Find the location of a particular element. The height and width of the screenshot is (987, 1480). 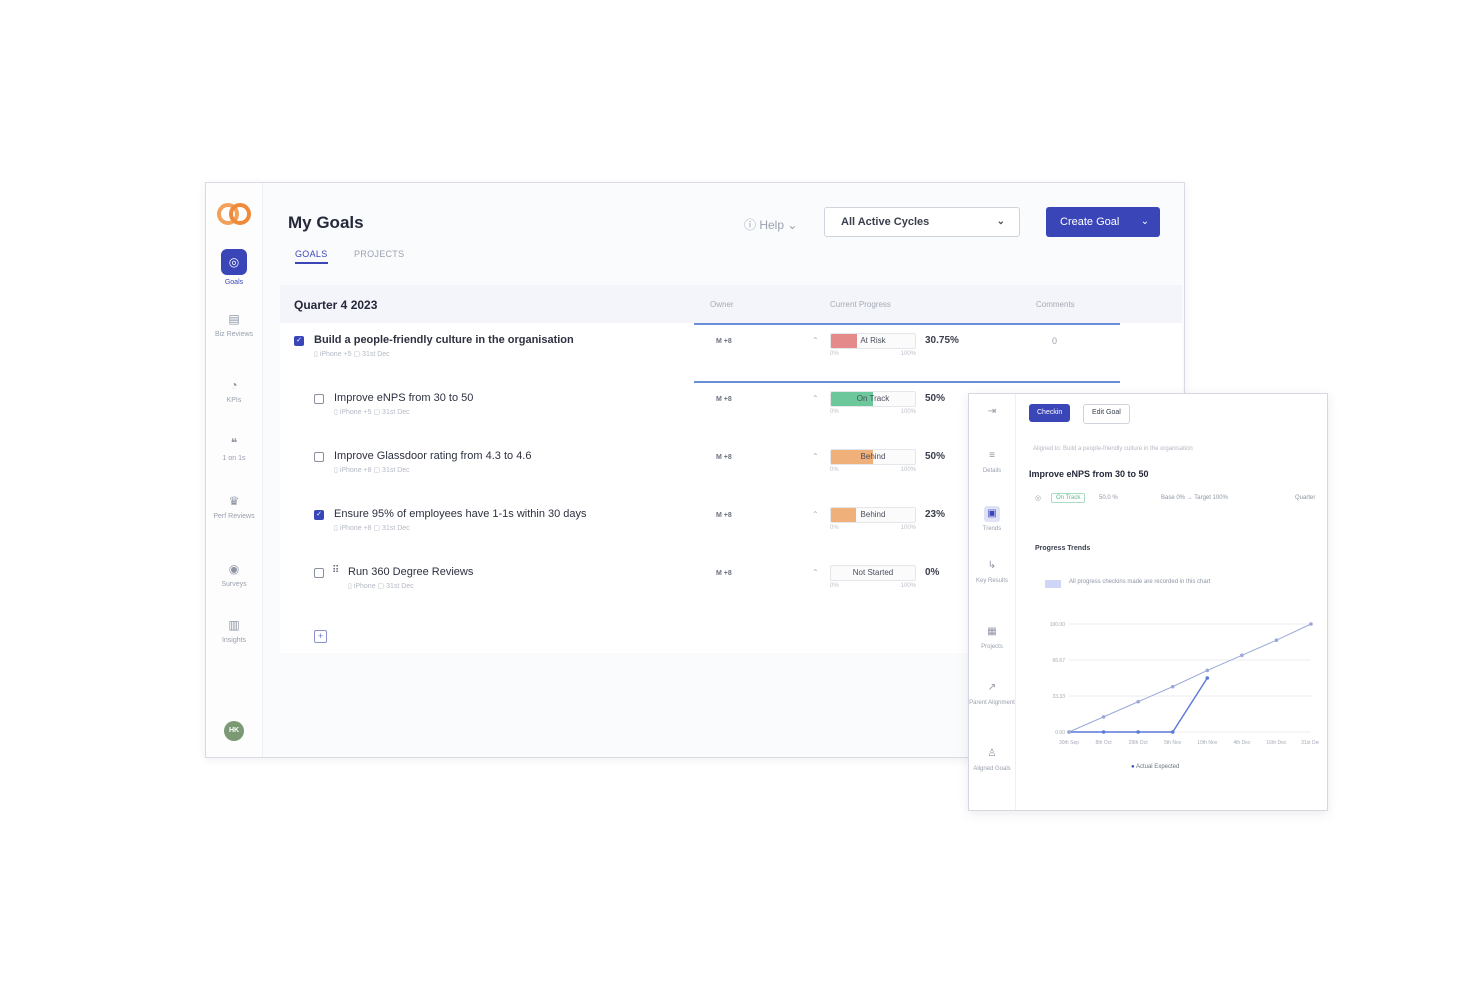

goal-meta: ▯ iPhone ▢ 31st Dec is located at coordinates (381, 586).